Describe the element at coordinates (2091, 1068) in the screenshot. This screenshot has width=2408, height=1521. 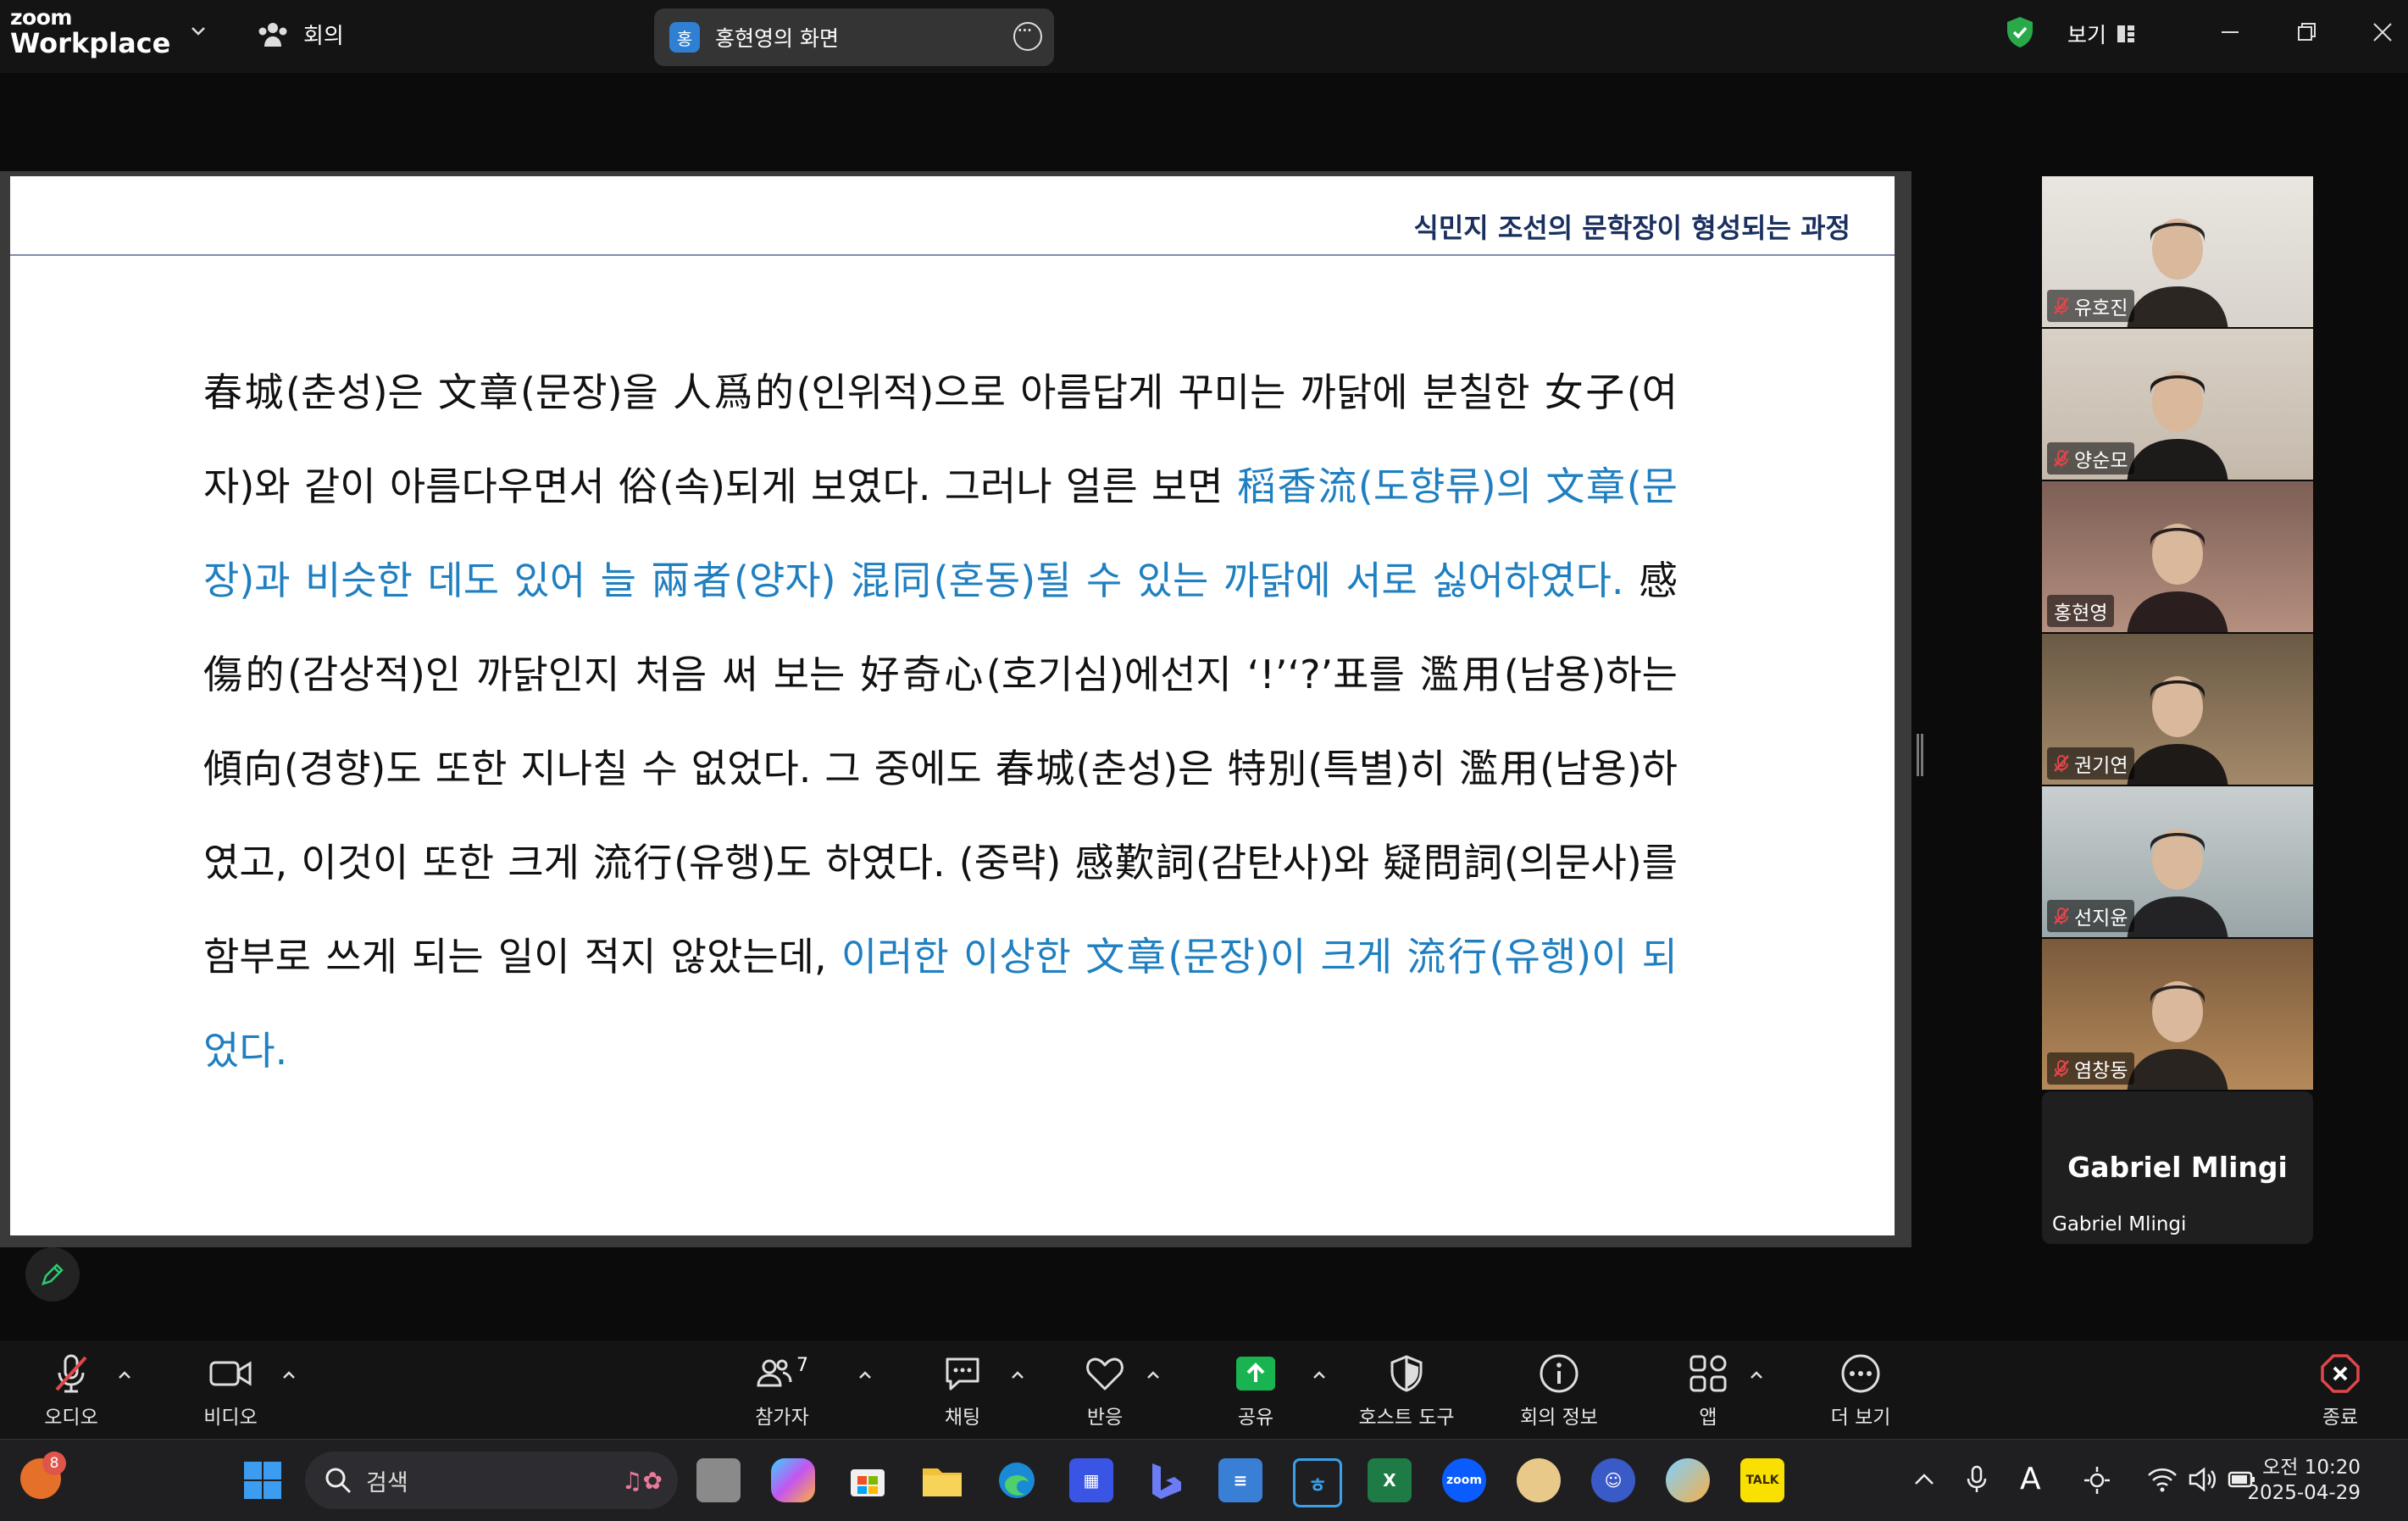
I see `participant-name-tag: 염창동` at that location.